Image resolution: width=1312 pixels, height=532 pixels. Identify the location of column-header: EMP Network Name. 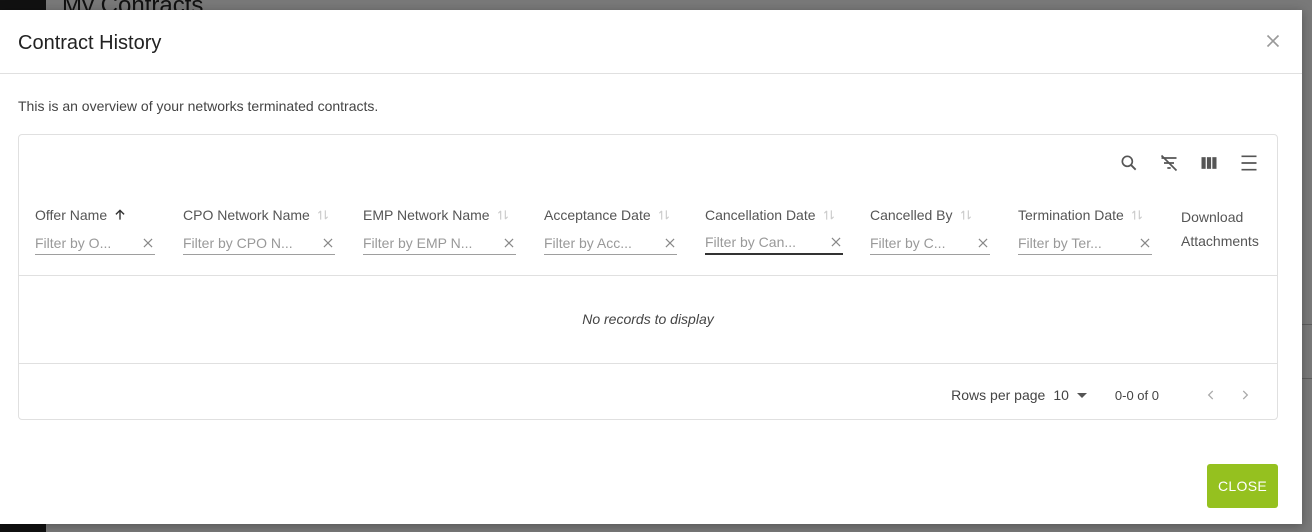
(436, 215).